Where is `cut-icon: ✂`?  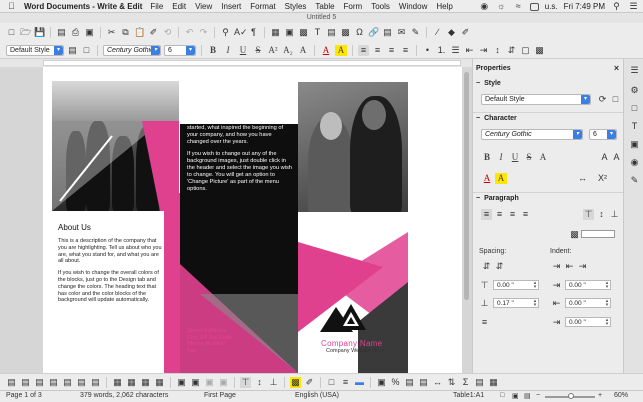 cut-icon: ✂ is located at coordinates (111, 32).